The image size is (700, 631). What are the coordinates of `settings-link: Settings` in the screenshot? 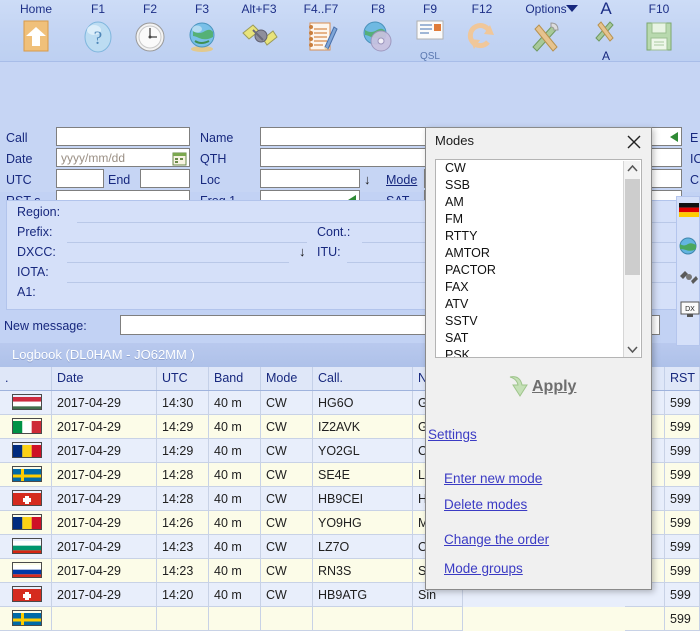 It's located at (452, 434).